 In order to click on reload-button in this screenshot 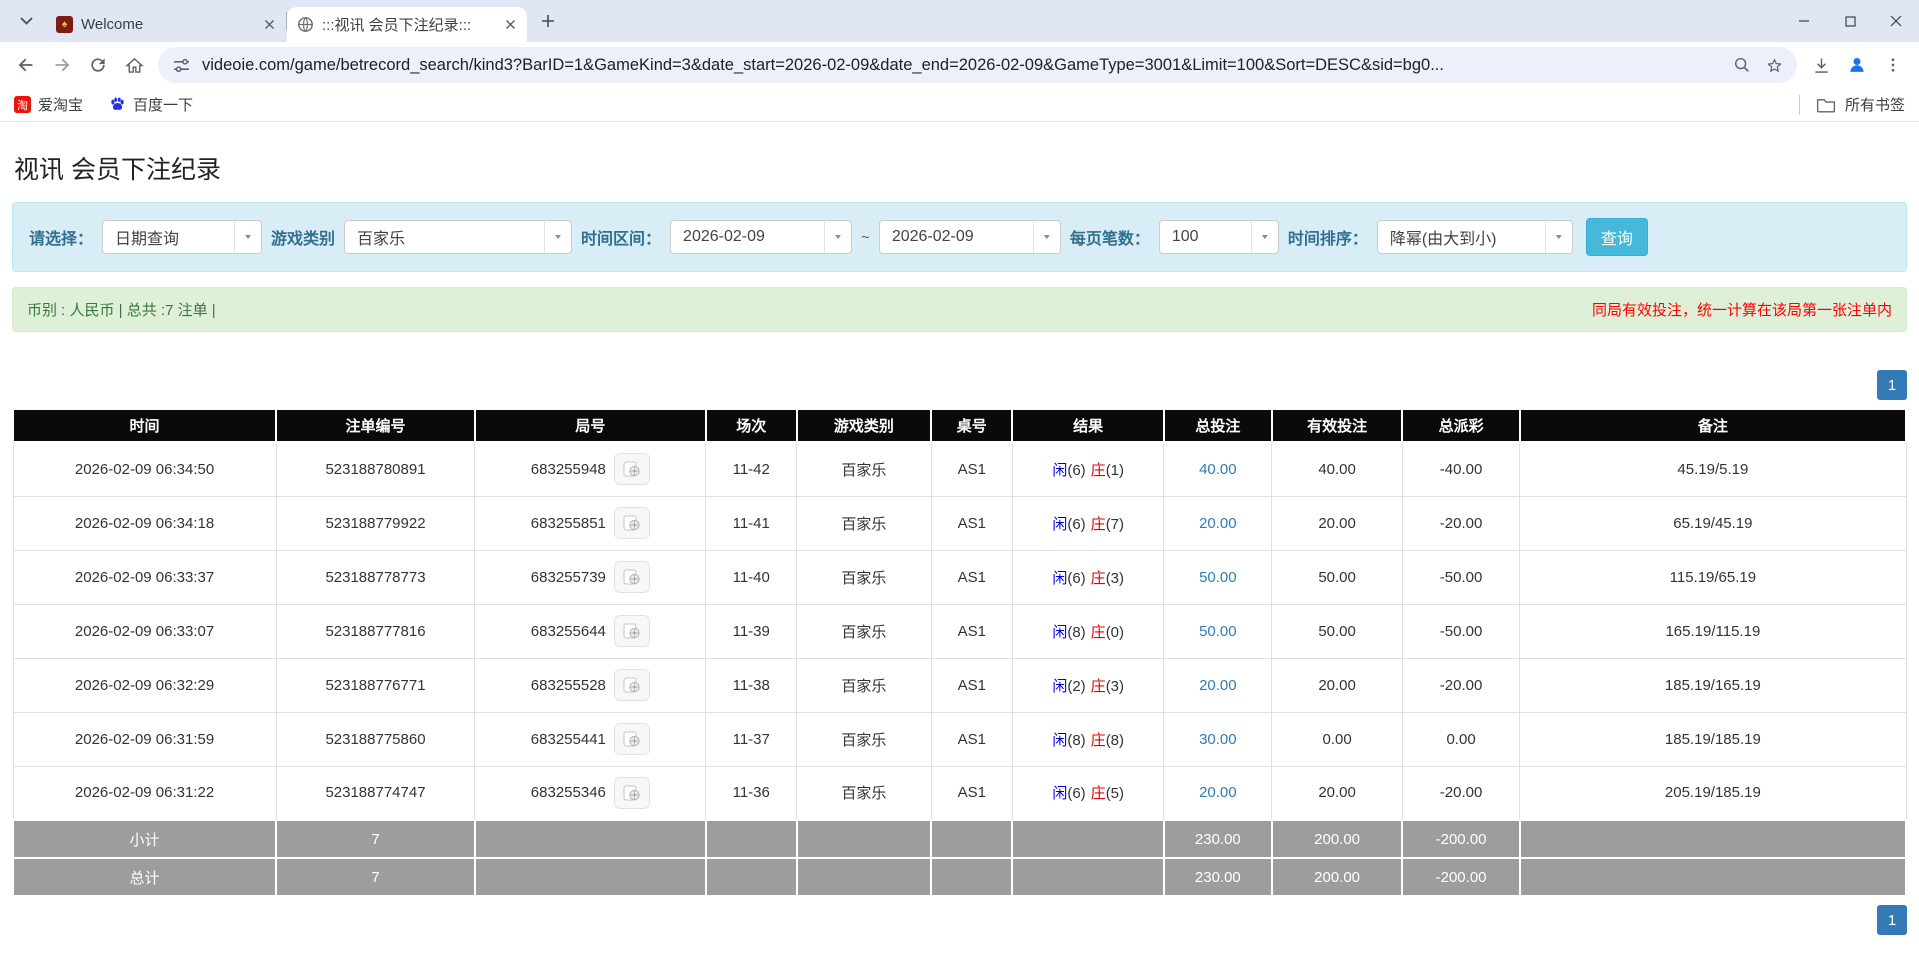, I will do `click(98, 65)`.